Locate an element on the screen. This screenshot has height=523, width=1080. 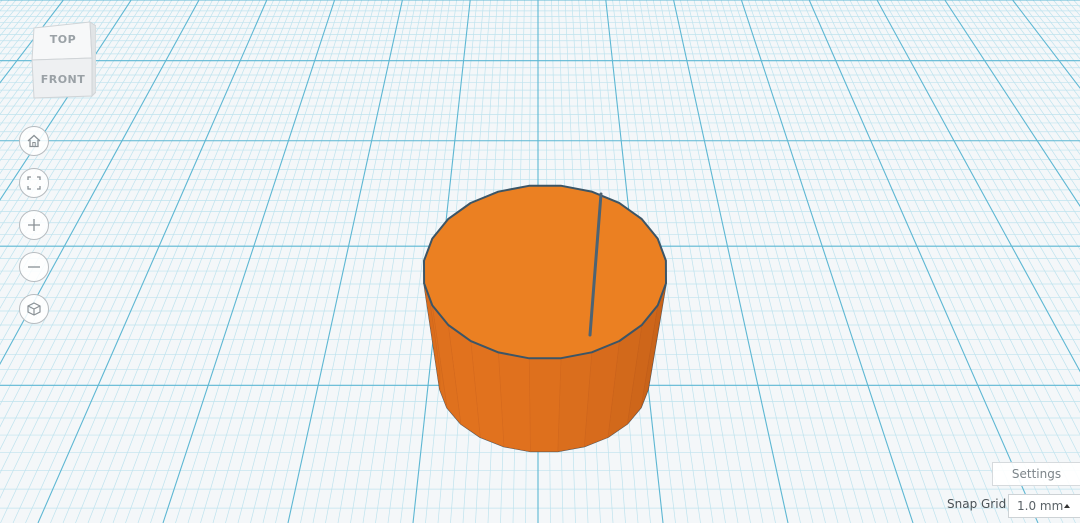
zoom-out-button is located at coordinates (34, 267).